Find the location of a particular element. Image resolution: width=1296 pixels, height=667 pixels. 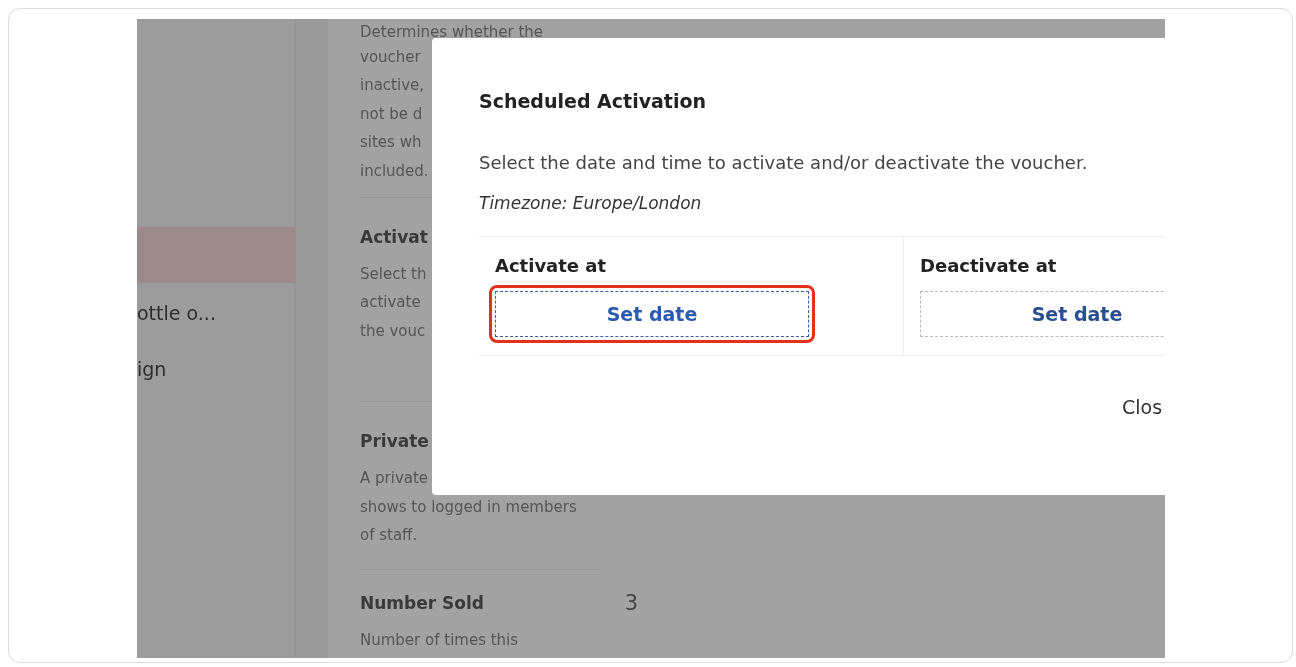

field-label: Activat is located at coordinates (394, 237).